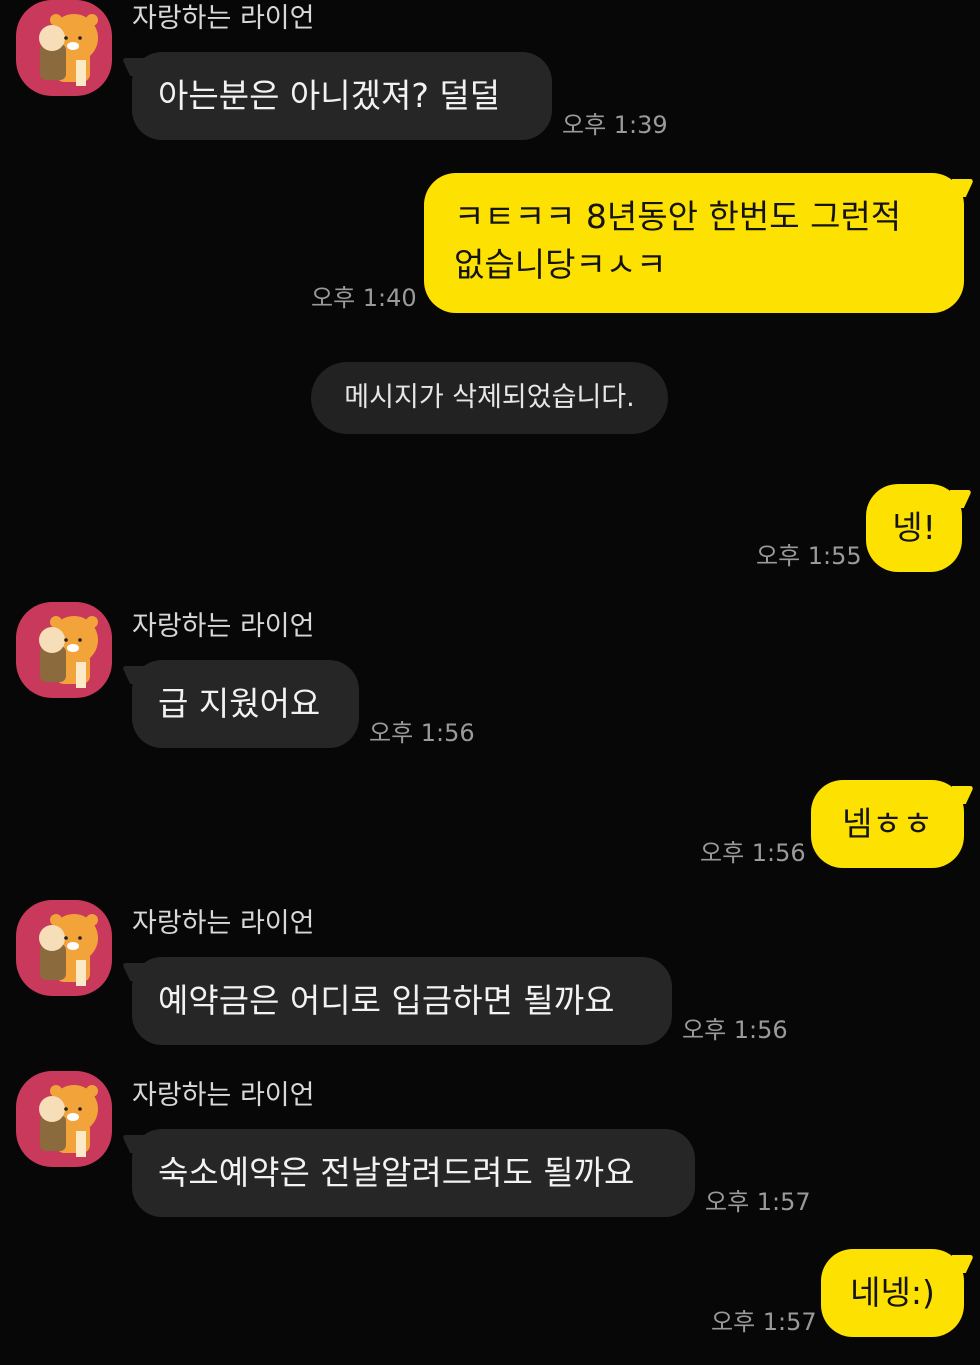  Describe the element at coordinates (694, 243) in the screenshot. I see `outgoing-message-bubble: ㅋㅌㅋㅋ 8년동안 한번도 그런적 없습니당ㅋㅅㅋ` at that location.